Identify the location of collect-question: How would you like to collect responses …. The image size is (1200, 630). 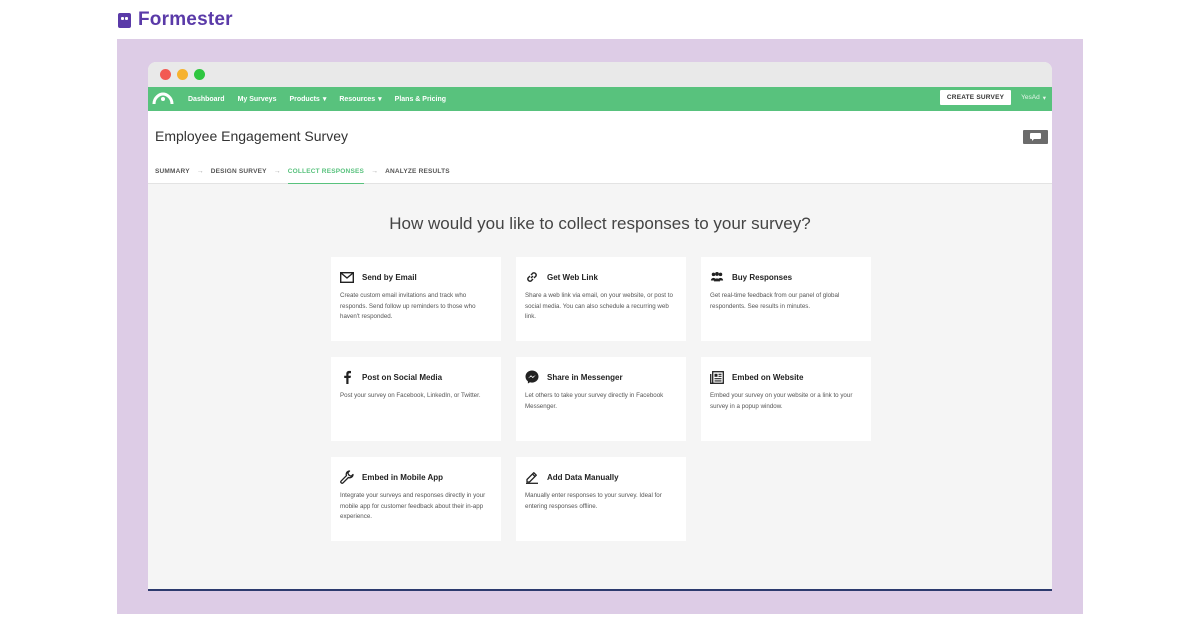
(600, 223).